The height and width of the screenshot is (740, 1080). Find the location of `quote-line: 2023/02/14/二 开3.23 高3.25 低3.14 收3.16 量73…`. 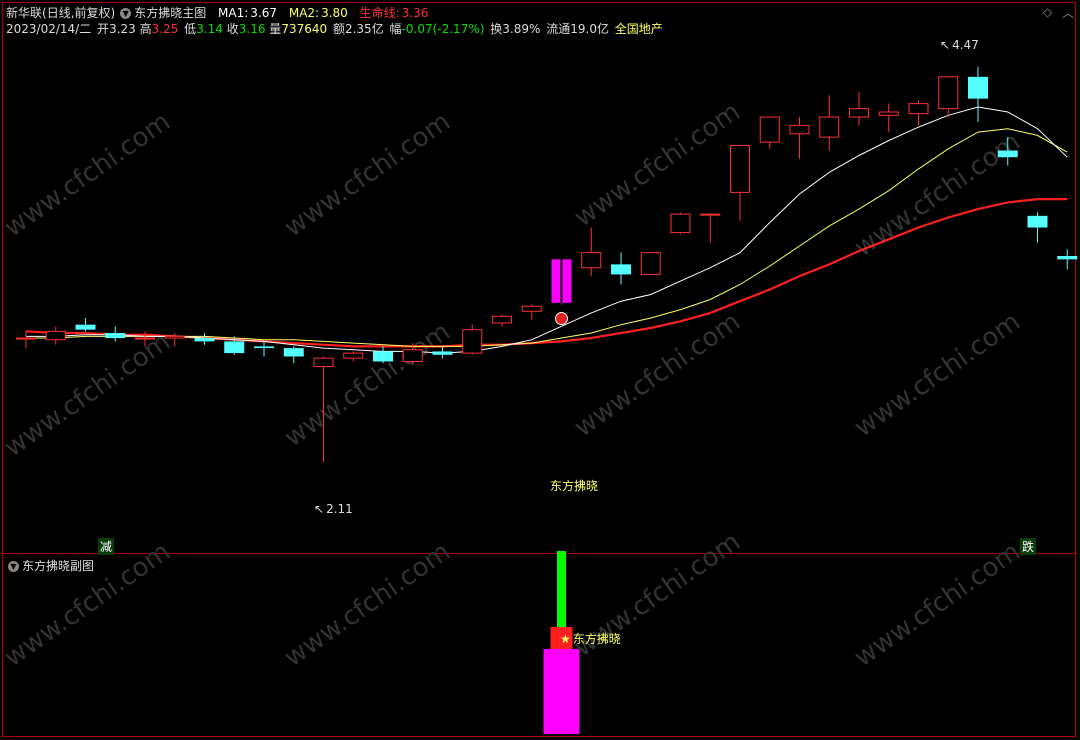

quote-line: 2023/02/14/二 开3.23 高3.25 低3.14 收3.16 量73… is located at coordinates (336, 28).